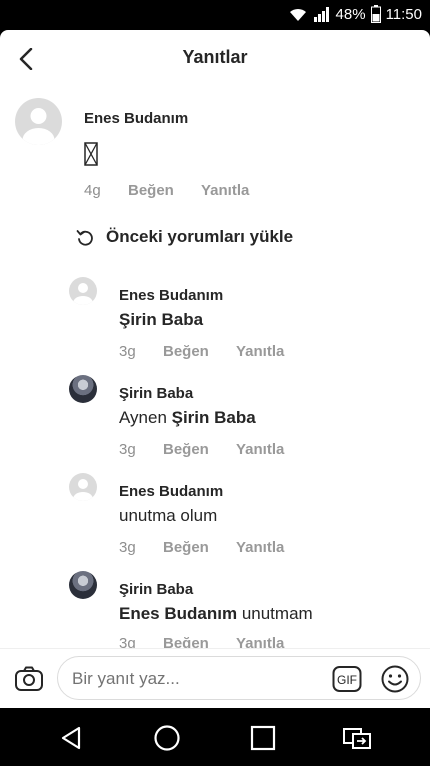  I want to click on mention-link: Enes Budanım, so click(178, 613).